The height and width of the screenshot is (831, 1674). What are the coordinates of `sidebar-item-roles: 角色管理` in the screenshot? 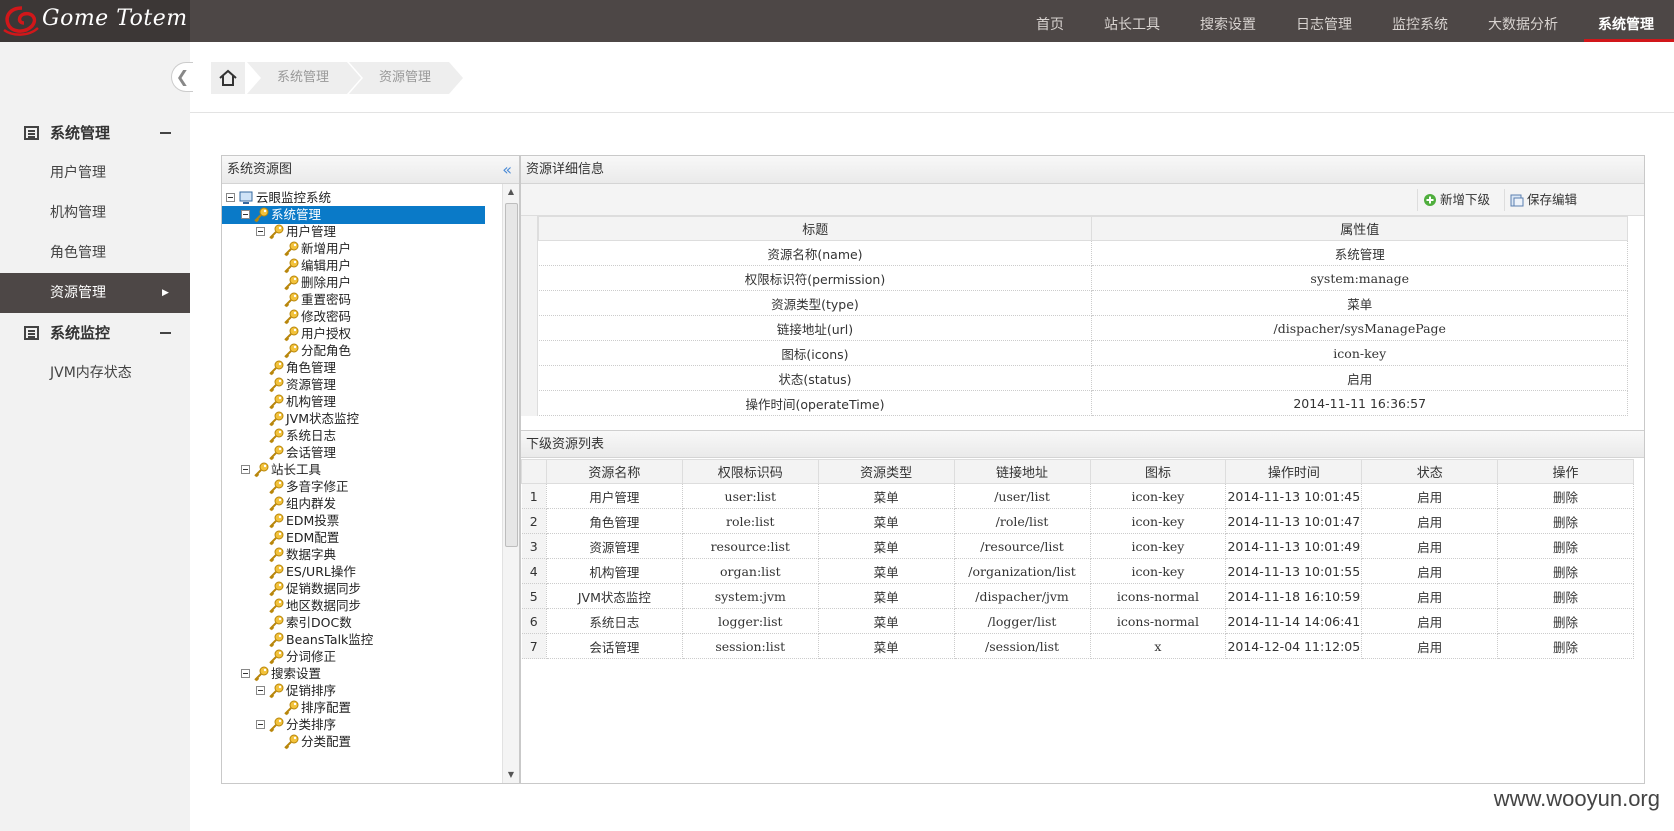 It's located at (95, 253).